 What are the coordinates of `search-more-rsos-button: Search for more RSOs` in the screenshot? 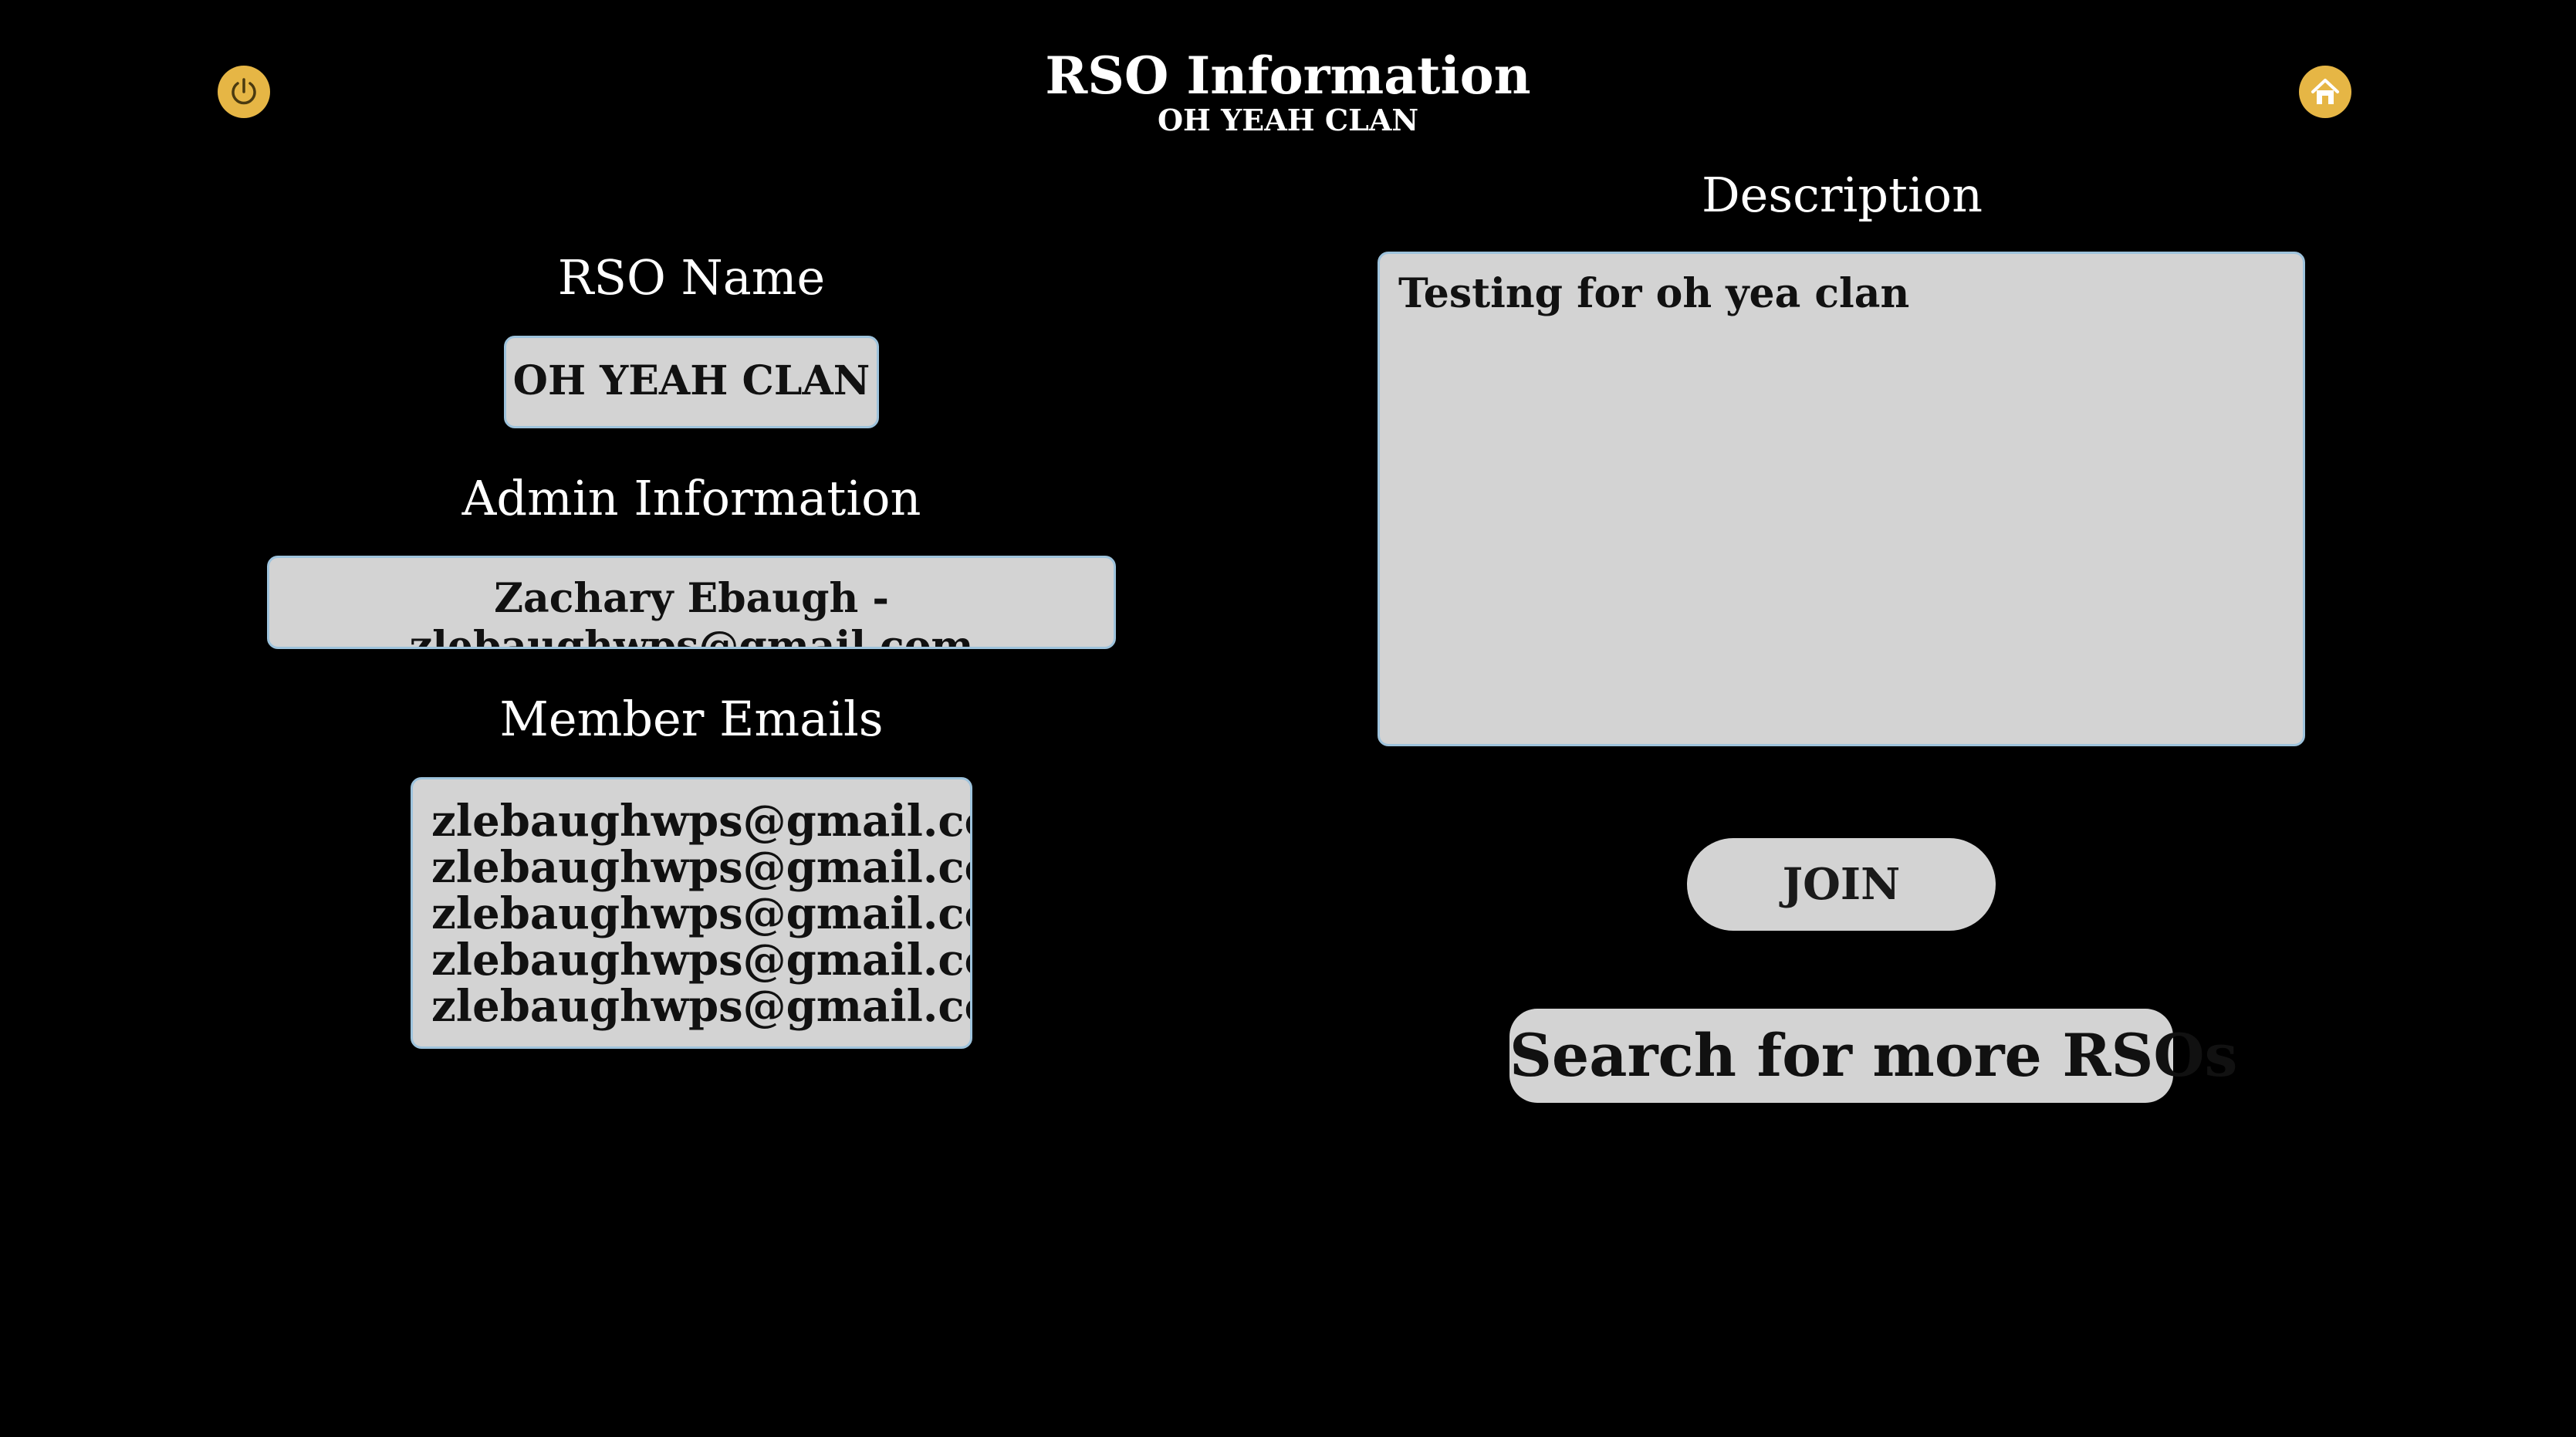 It's located at (1873, 1056).